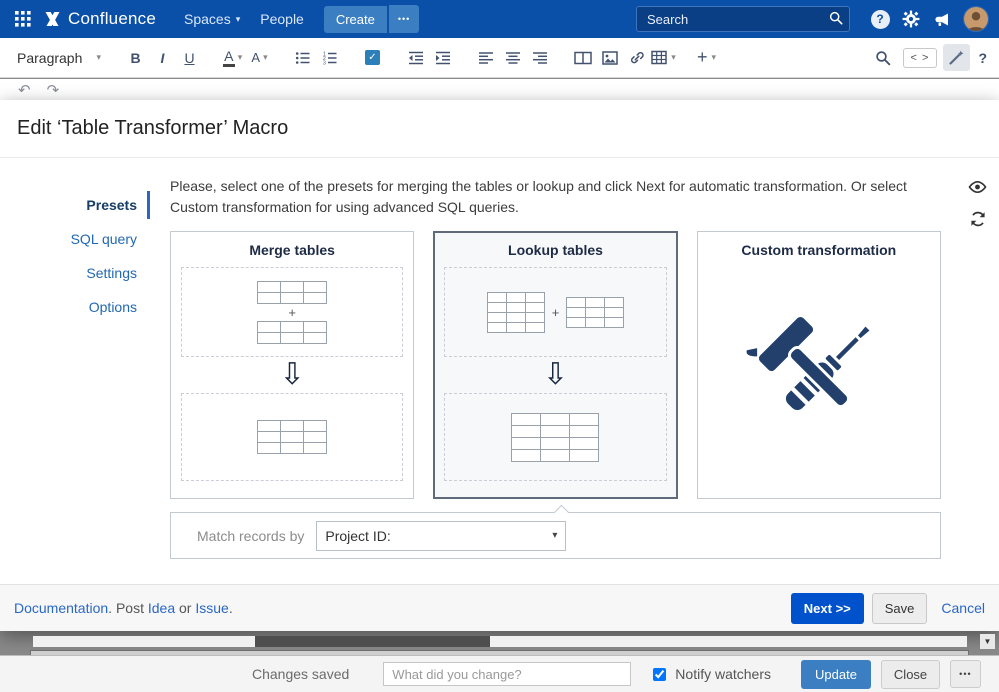 Image resolution: width=999 pixels, height=692 pixels. Describe the element at coordinates (52, 19) in the screenshot. I see `confluence-mark-icon` at that location.